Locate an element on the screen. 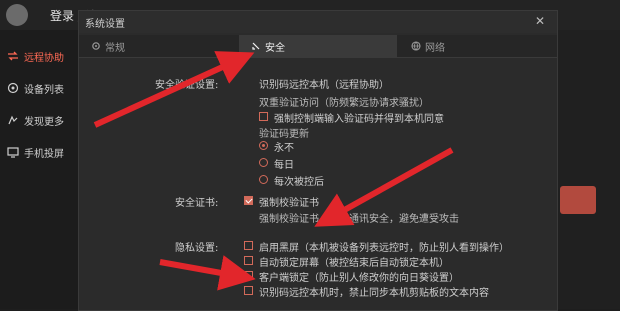  cert-desc: 强制校验证书，加密通讯安全，避免遭受攻击 is located at coordinates (359, 219).